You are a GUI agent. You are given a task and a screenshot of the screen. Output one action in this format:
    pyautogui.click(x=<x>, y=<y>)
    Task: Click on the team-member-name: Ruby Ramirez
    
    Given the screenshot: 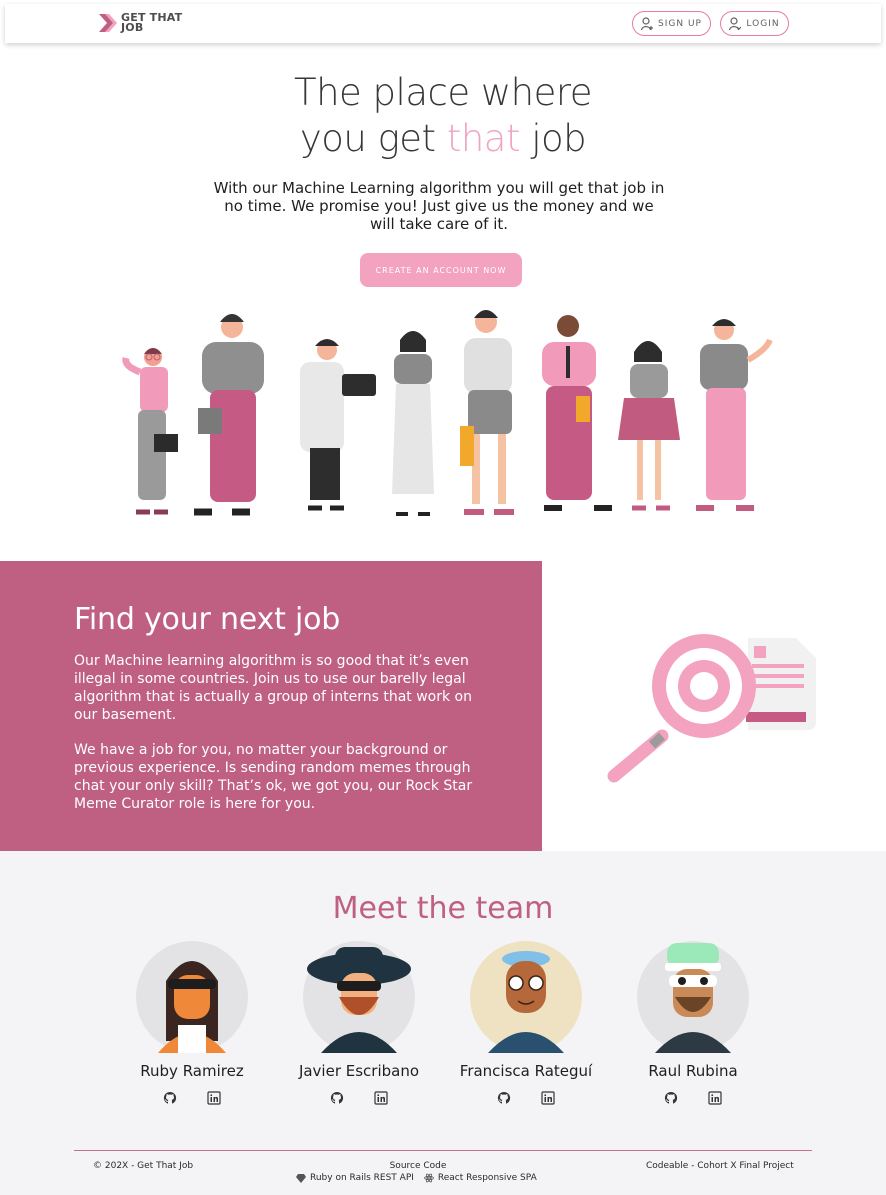 What is the action you would take?
    pyautogui.click(x=192, y=1071)
    